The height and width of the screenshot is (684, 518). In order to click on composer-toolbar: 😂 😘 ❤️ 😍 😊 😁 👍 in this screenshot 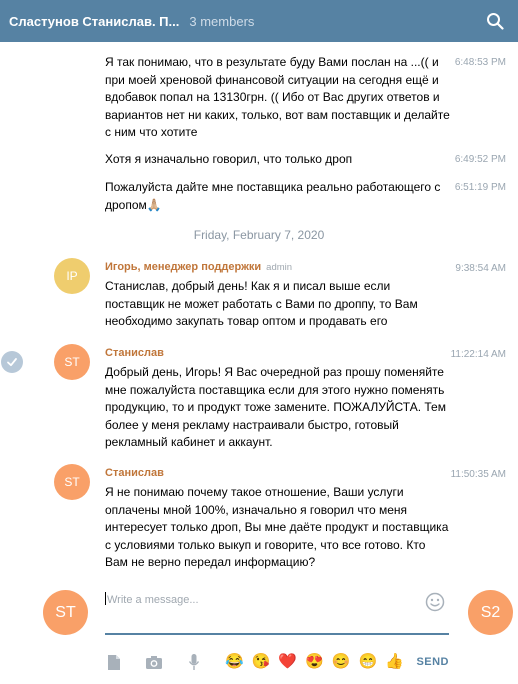, I will do `click(280, 662)`.